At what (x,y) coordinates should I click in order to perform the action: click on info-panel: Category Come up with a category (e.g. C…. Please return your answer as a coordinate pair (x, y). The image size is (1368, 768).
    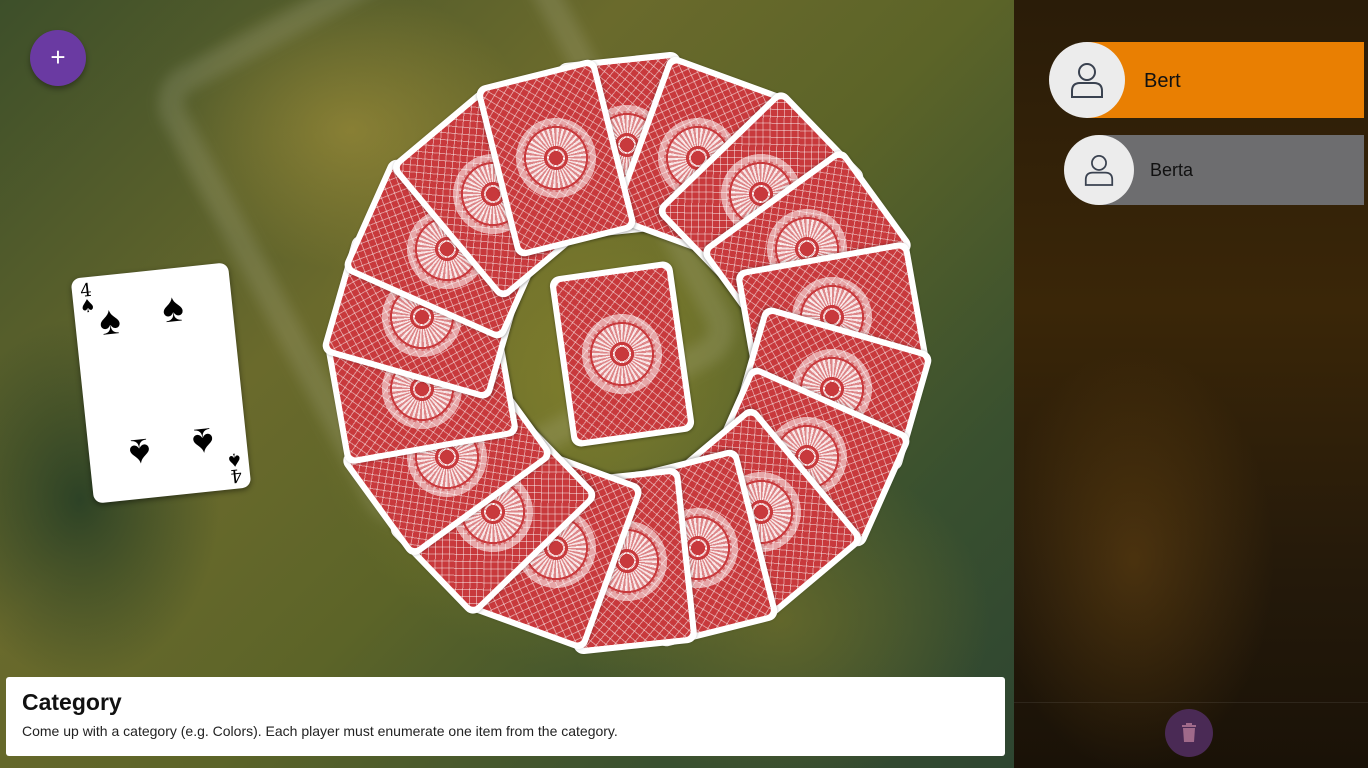
    Looking at the image, I should click on (505, 716).